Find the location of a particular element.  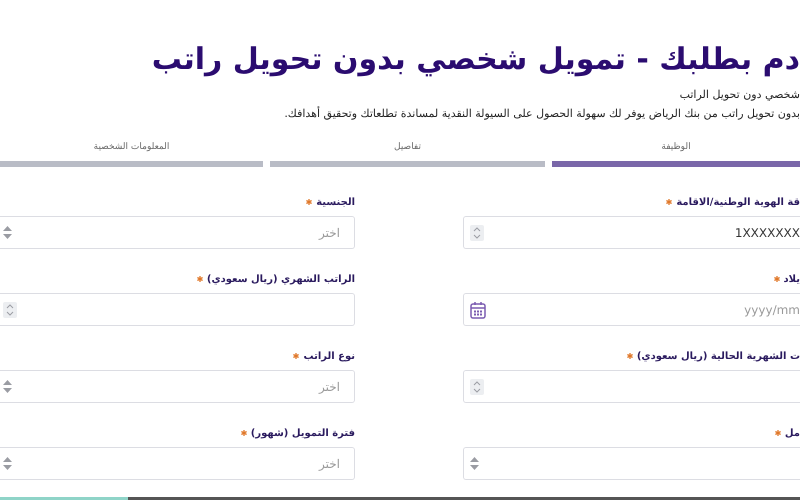

field-label: الجنسية is located at coordinates (335, 202).